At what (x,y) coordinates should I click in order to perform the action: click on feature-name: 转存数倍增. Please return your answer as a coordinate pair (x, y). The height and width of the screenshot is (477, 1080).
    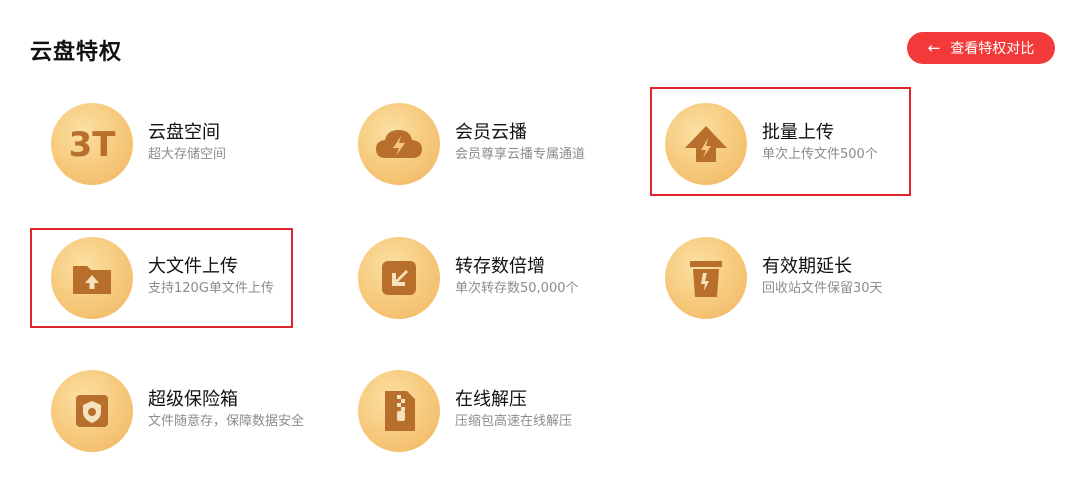
    Looking at the image, I should click on (500, 266).